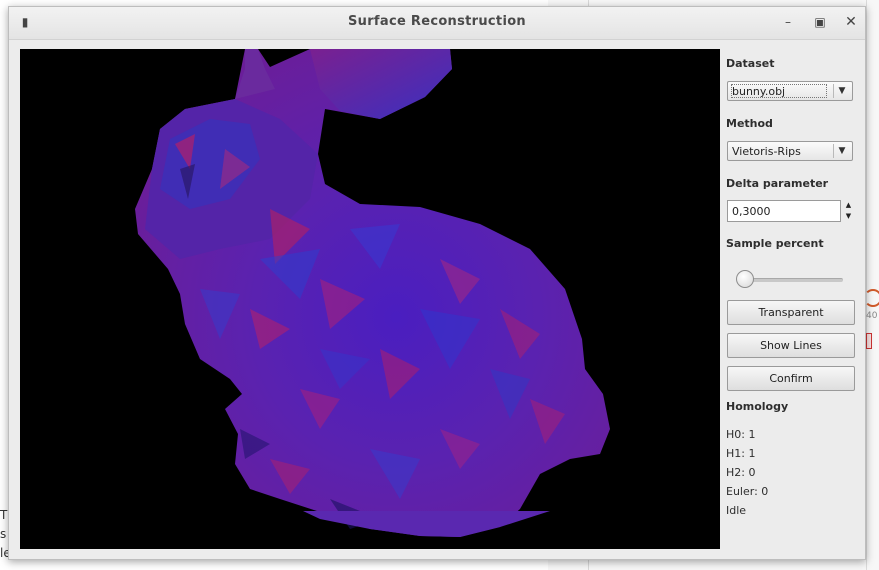  I want to click on close-icon: ✕, so click(851, 22).